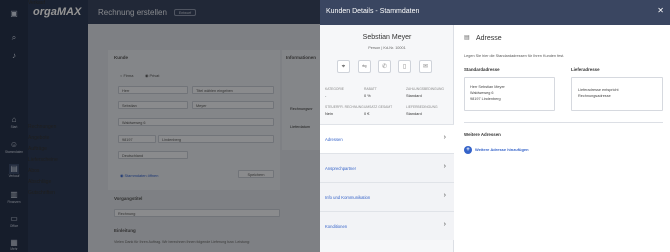 The height and width of the screenshot is (252, 670). I want to click on steuer-label: Steuerfr. Rechnung, so click(344, 107).